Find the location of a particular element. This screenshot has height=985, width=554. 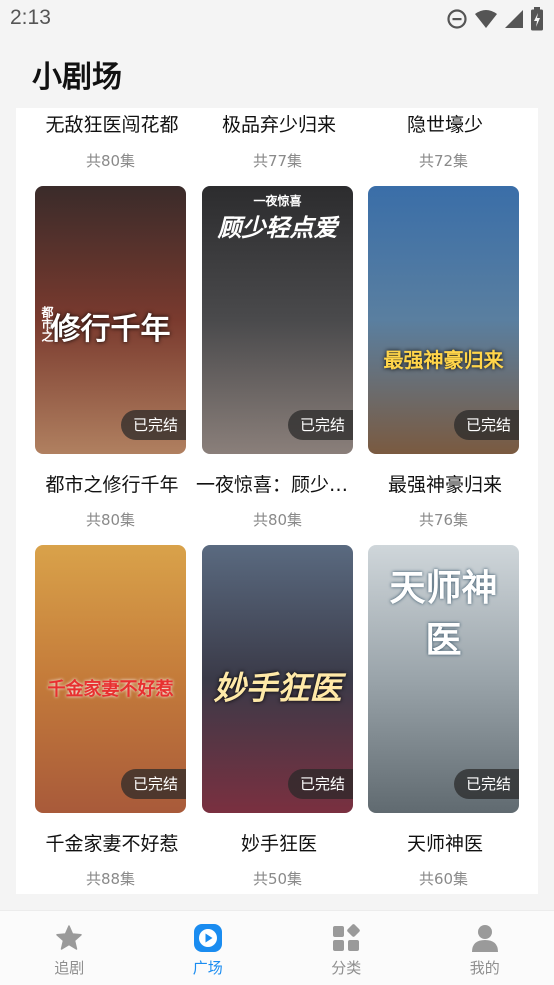

wifi-icon is located at coordinates (486, 19).